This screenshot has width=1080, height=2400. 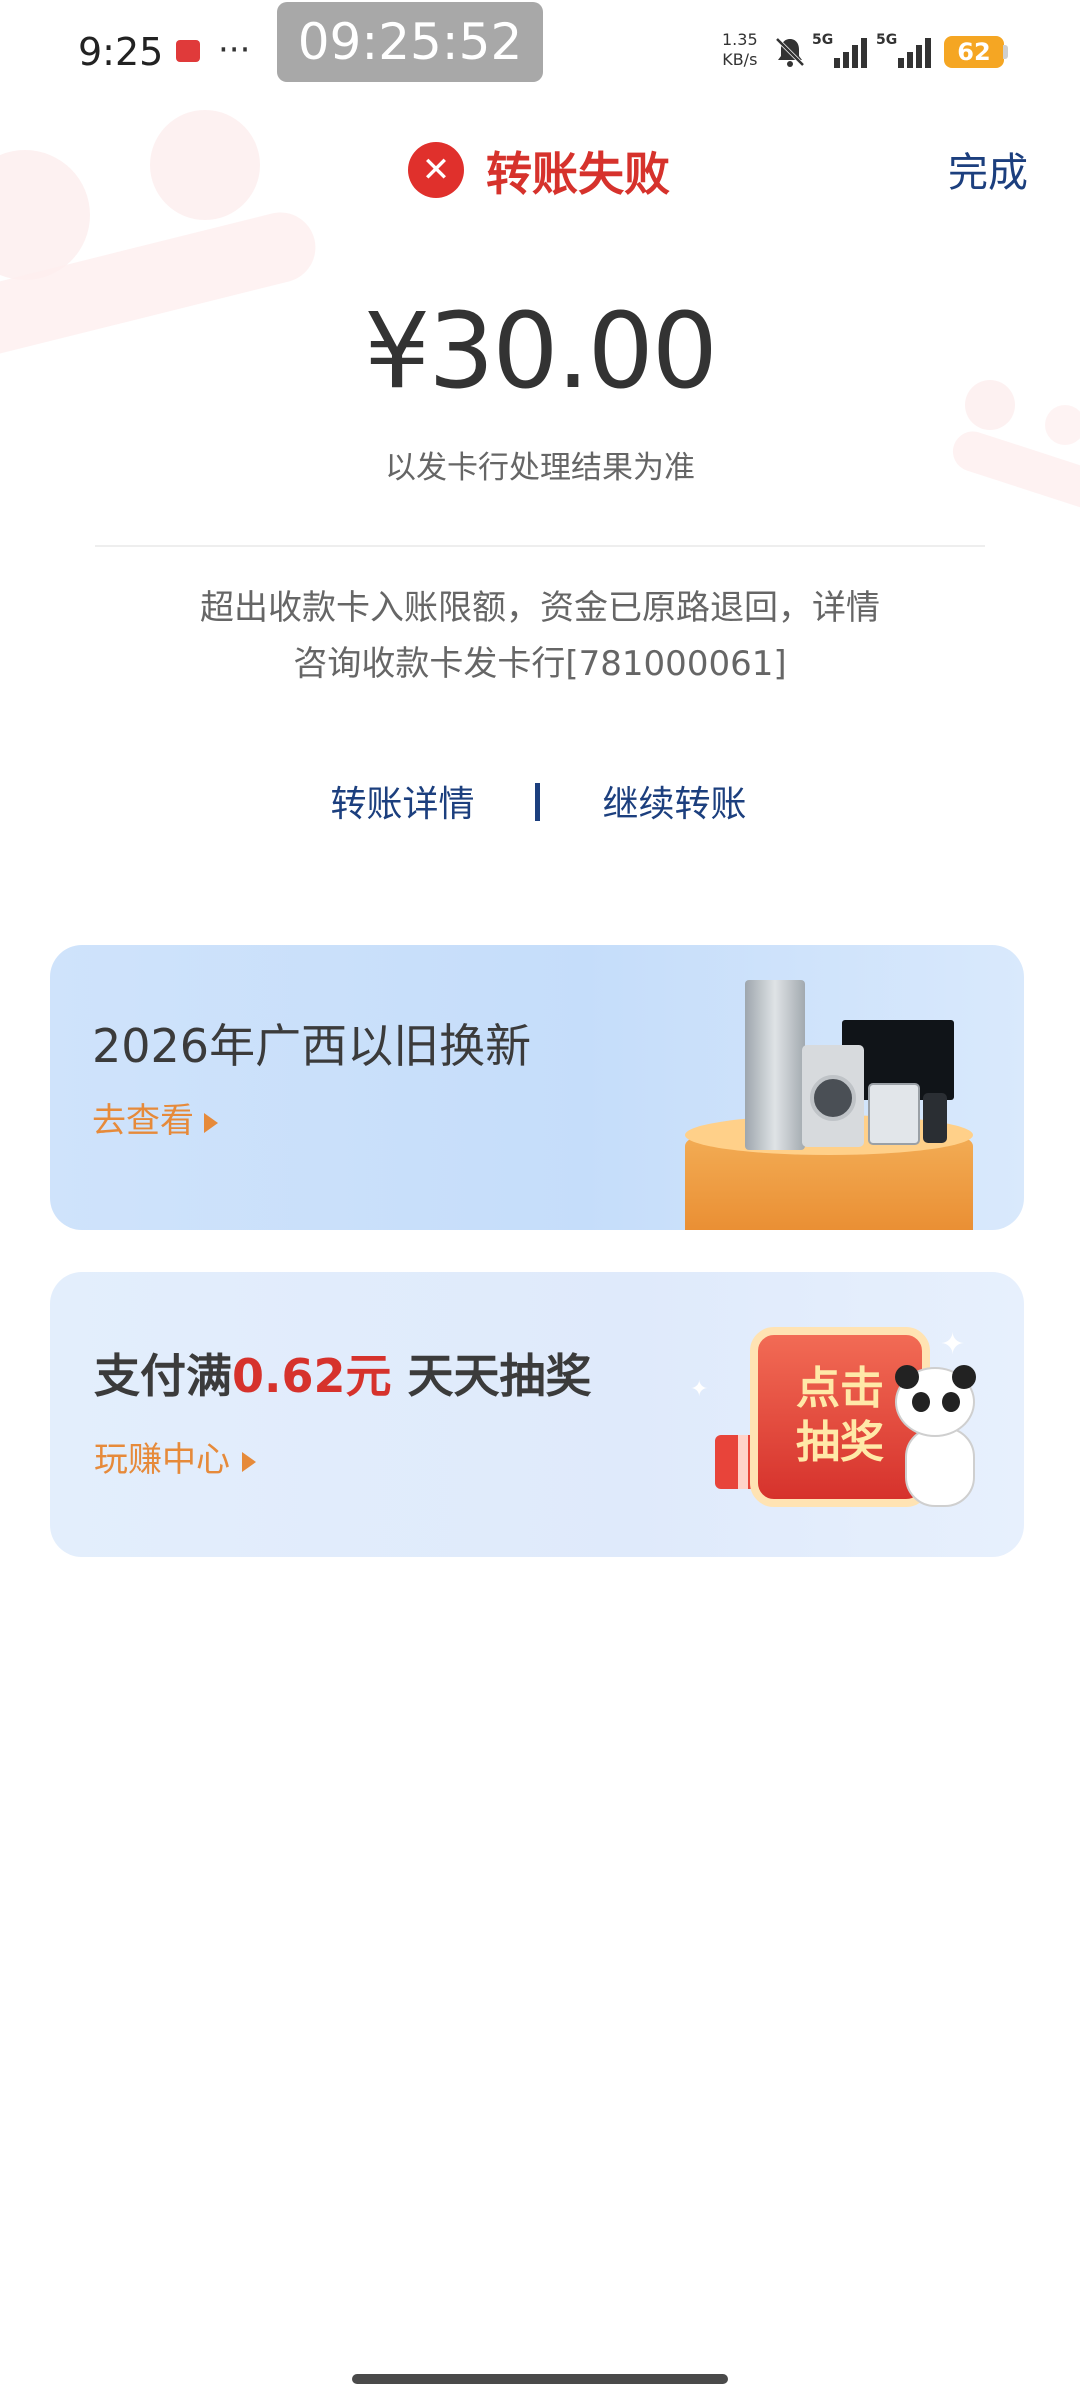 I want to click on tablet-icon, so click(x=894, y=1114).